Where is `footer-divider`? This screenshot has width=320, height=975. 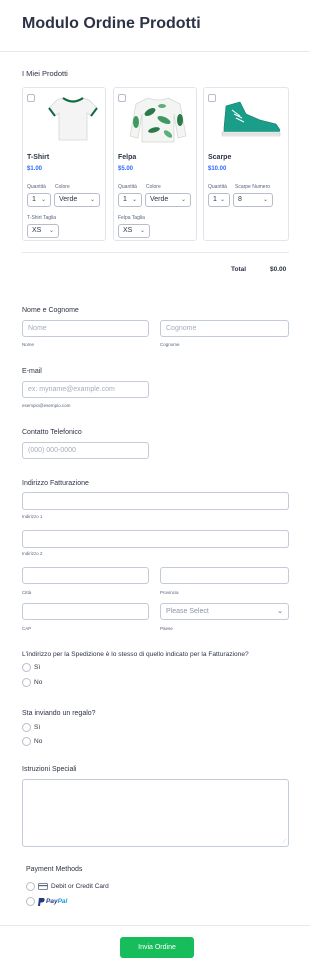 footer-divider is located at coordinates (155, 925).